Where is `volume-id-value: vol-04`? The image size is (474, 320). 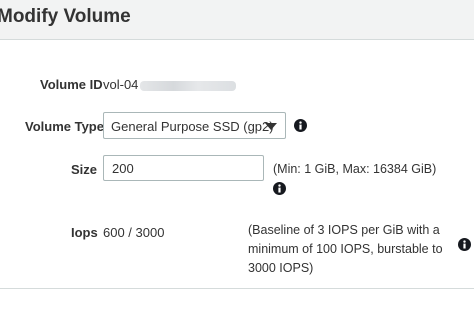
volume-id-value: vol-04 is located at coordinates (170, 84).